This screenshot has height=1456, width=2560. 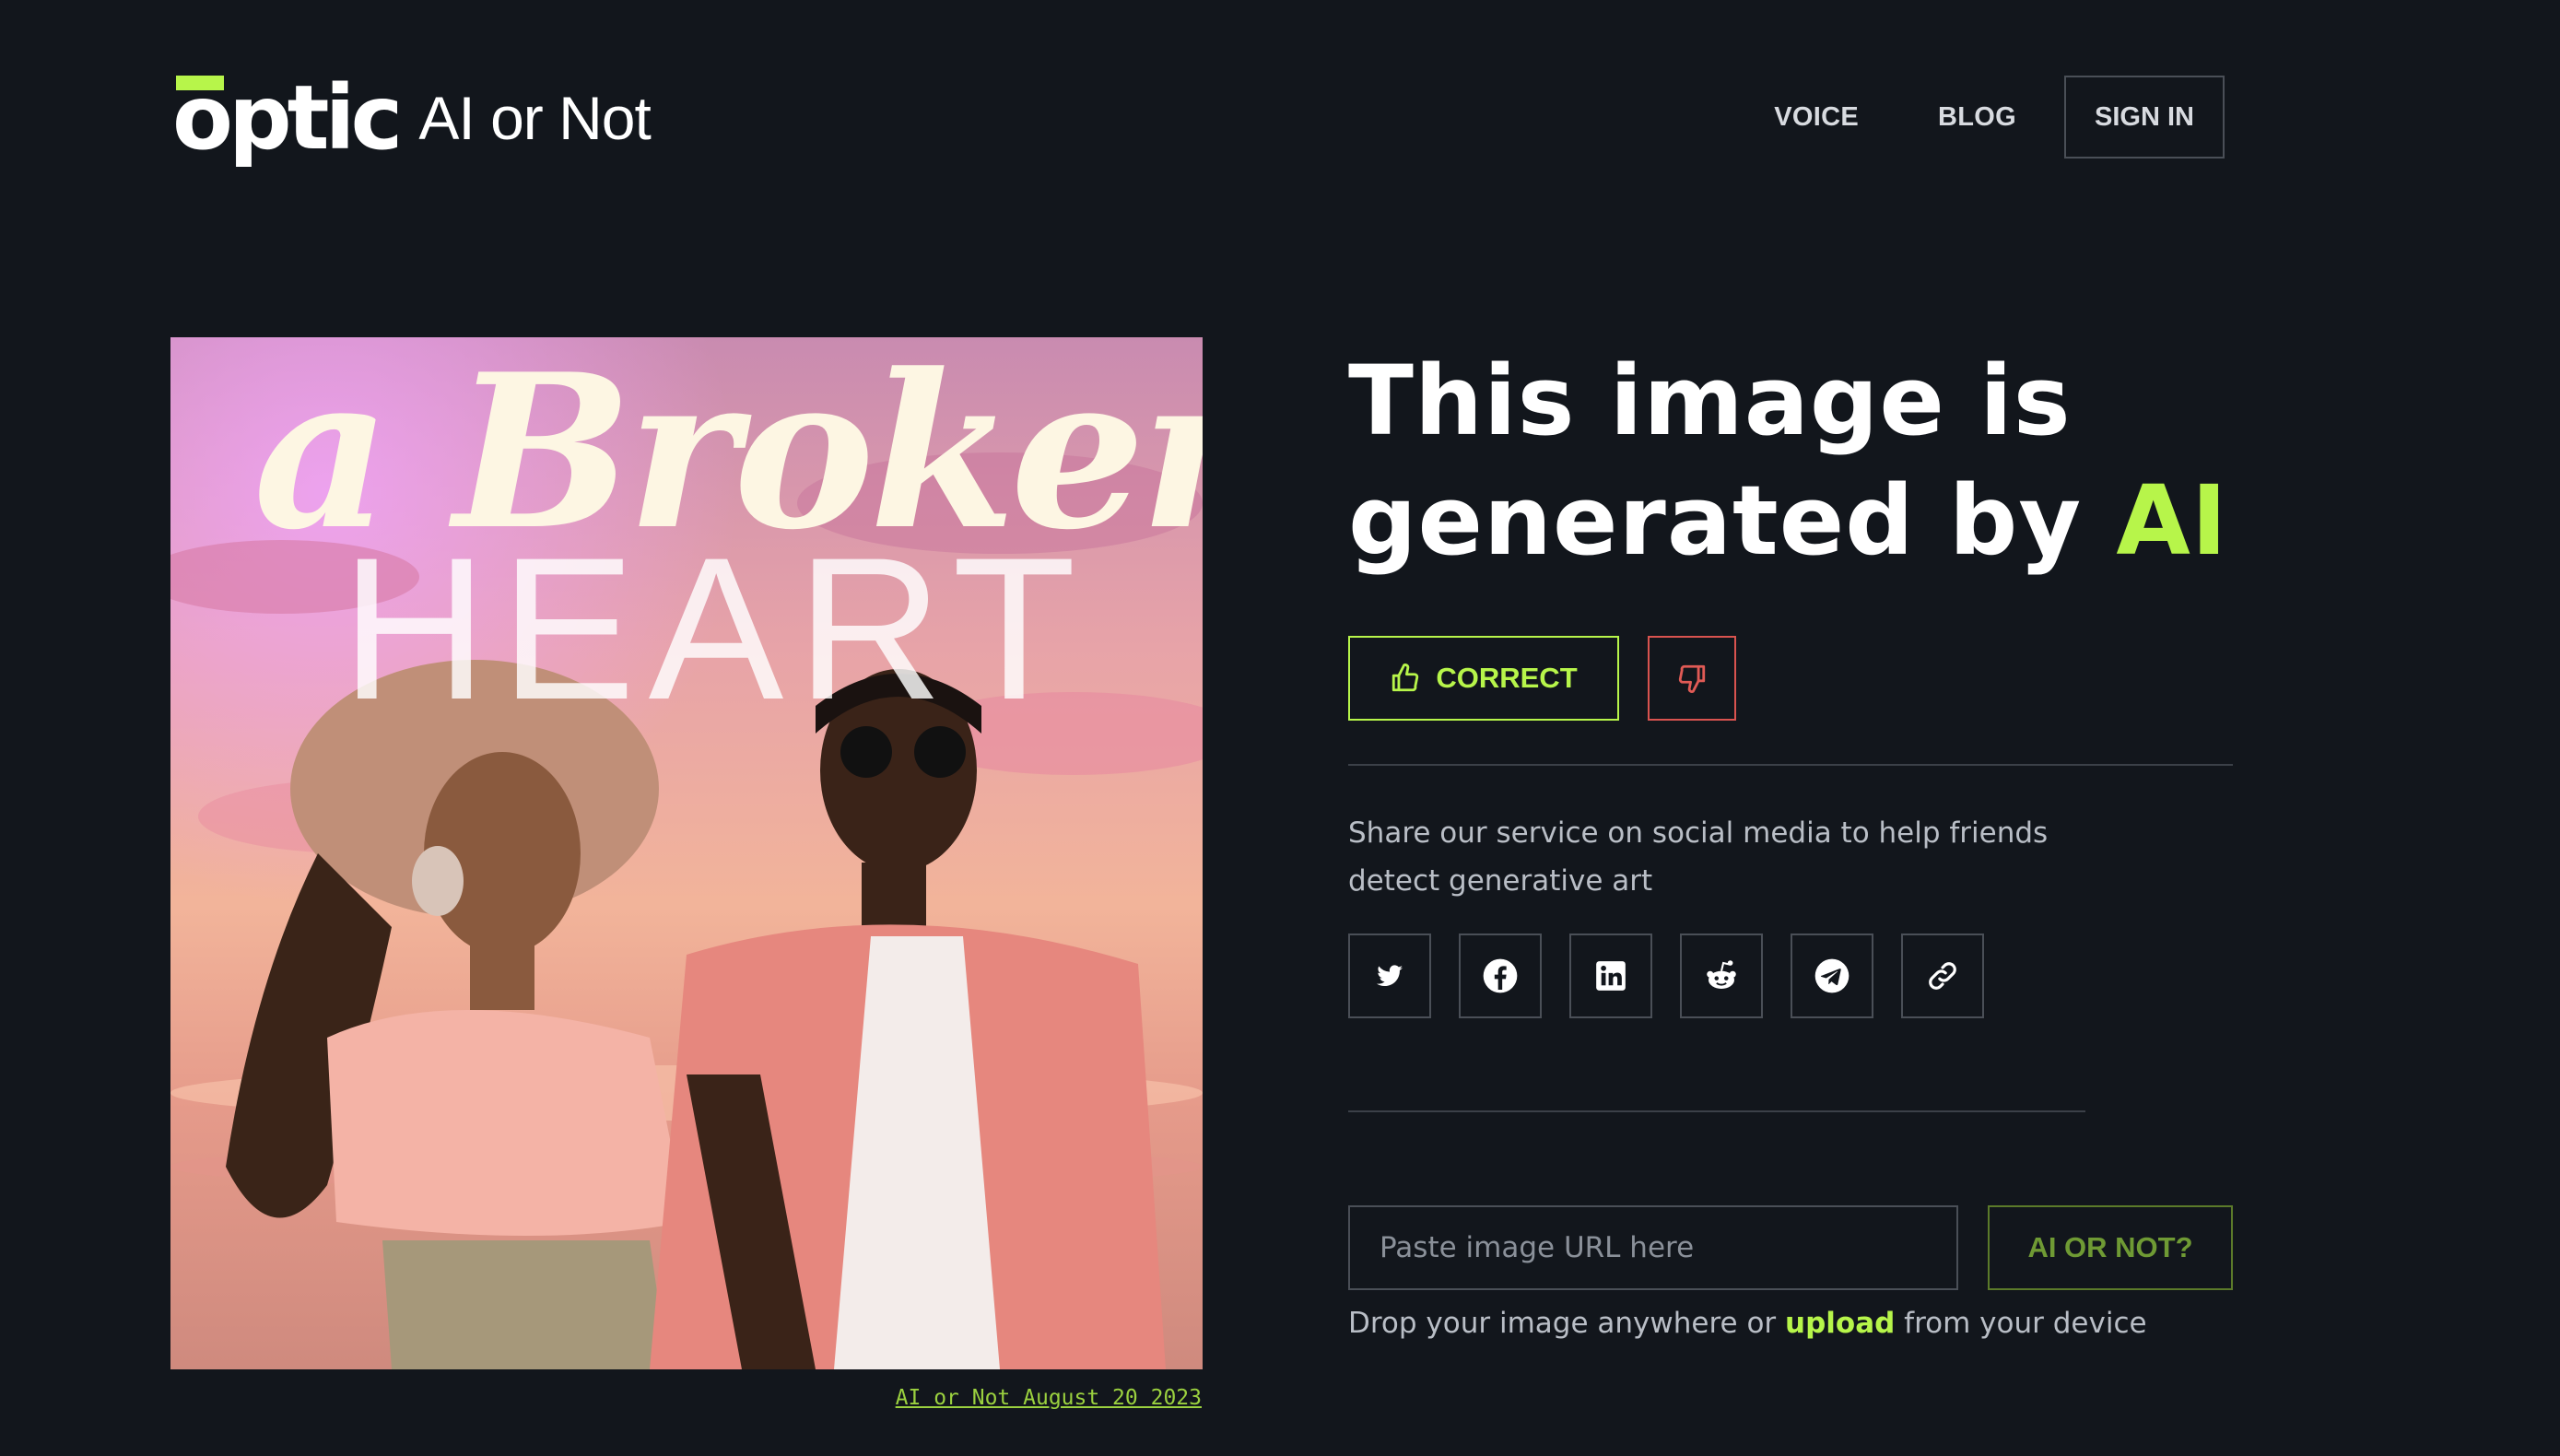 I want to click on ai-or-not-button: AI OR NOT?, so click(x=2110, y=1247).